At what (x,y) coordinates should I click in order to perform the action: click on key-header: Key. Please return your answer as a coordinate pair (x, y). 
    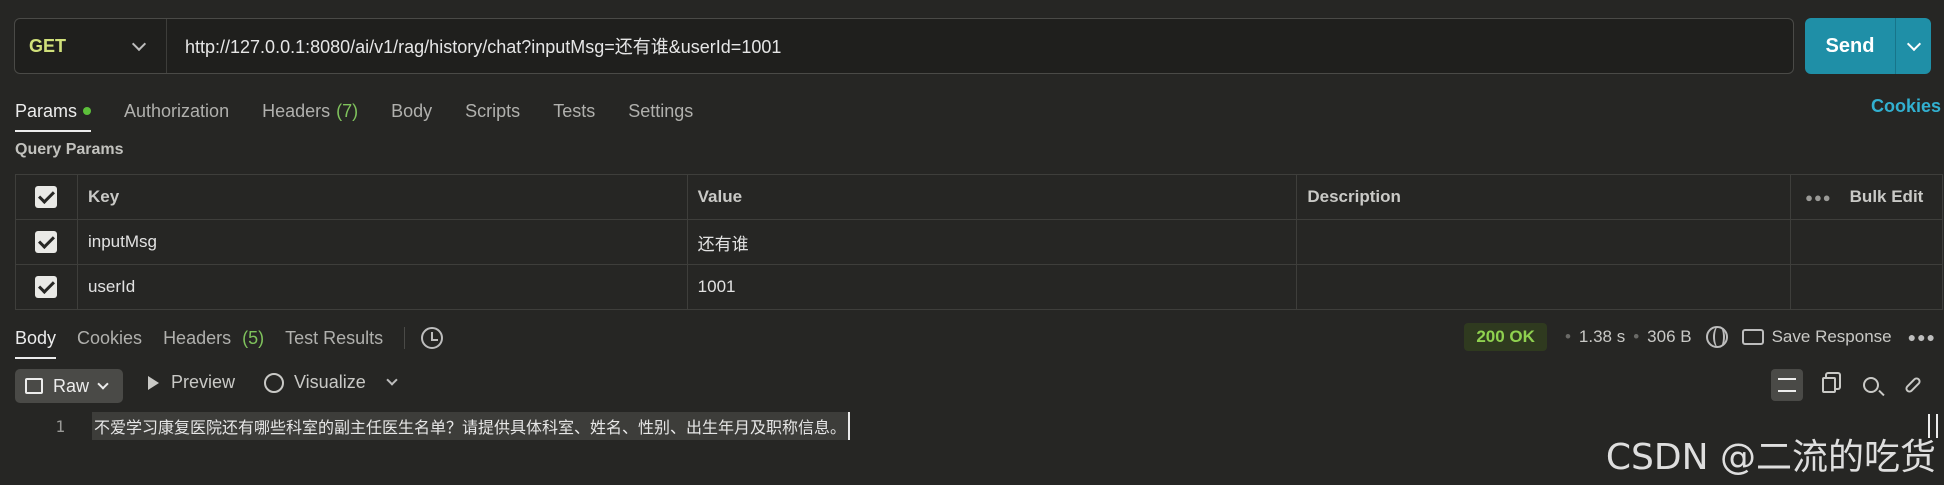
    Looking at the image, I should click on (383, 197).